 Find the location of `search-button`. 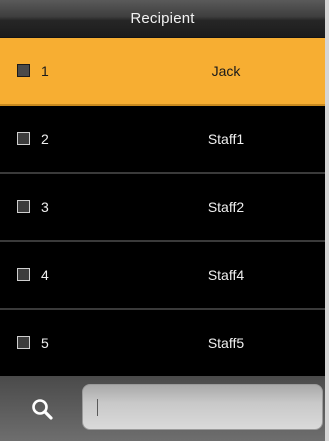

search-button is located at coordinates (42, 409).